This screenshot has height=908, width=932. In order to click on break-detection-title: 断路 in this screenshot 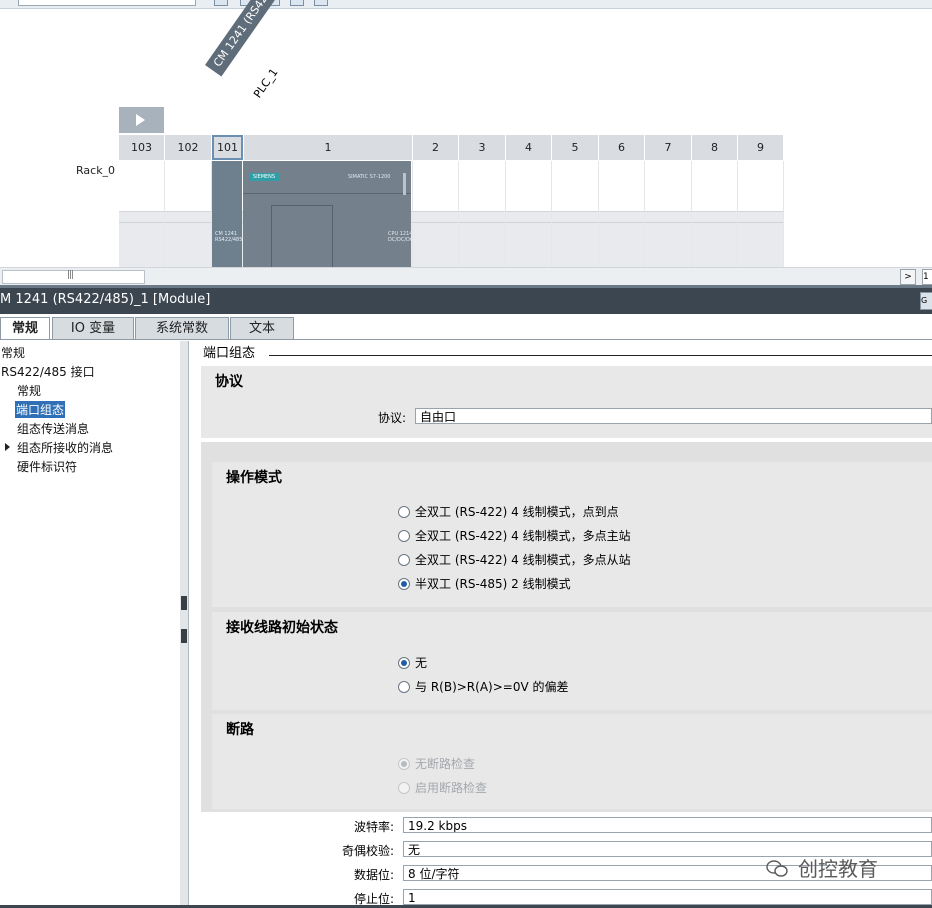, I will do `click(240, 730)`.